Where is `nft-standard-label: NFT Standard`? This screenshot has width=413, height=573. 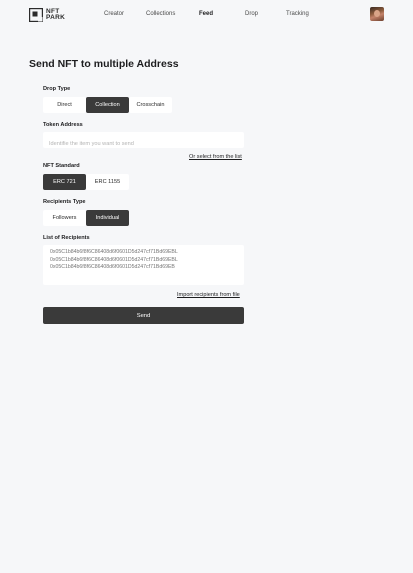
nft-standard-label: NFT Standard is located at coordinates (61, 166).